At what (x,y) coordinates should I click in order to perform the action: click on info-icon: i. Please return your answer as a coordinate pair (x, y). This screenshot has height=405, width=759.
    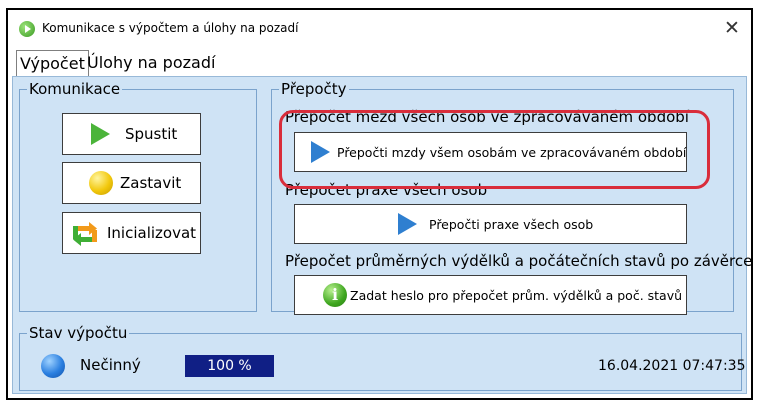
    Looking at the image, I should click on (335, 295).